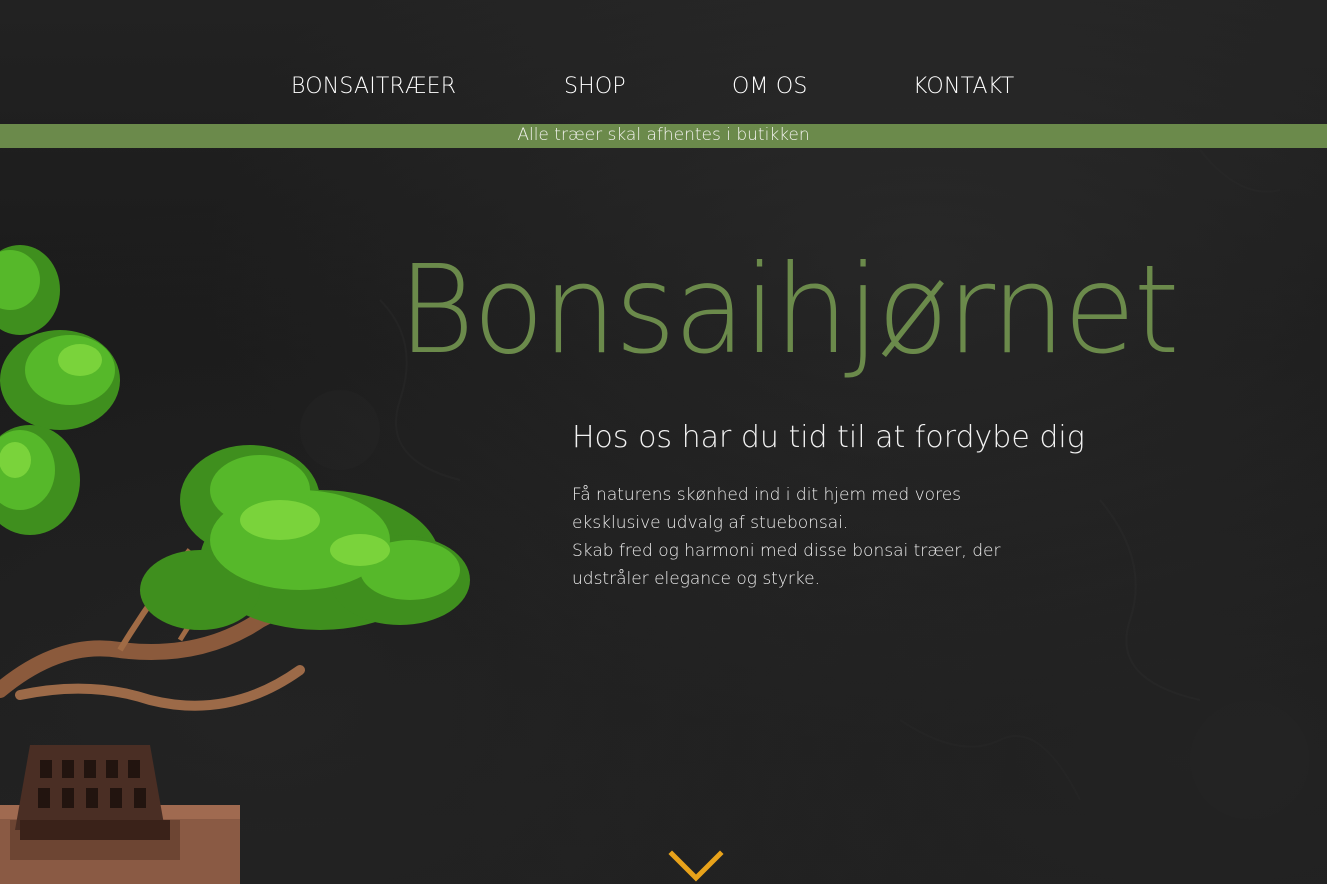 The height and width of the screenshot is (884, 1327). What do you see at coordinates (663, 89) in the screenshot?
I see `main-nav: BONSAITRÆER SHOP OM OS KONTAKT` at bounding box center [663, 89].